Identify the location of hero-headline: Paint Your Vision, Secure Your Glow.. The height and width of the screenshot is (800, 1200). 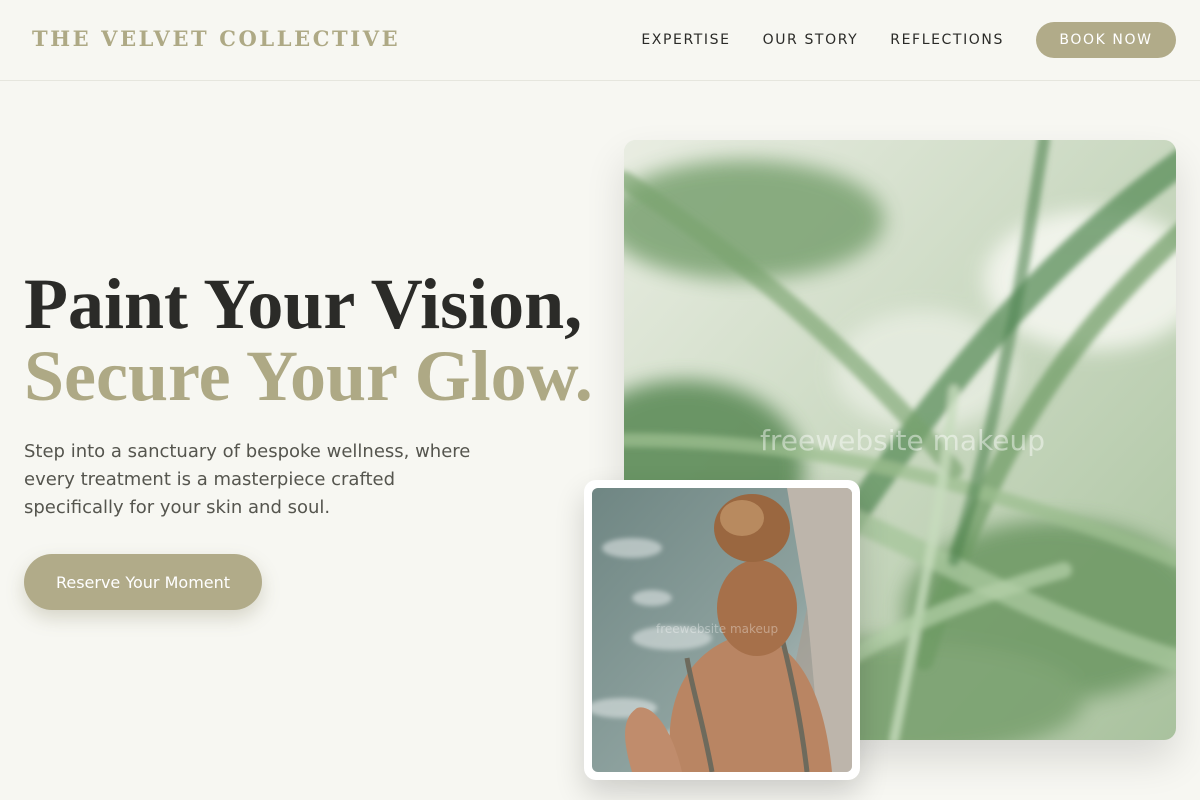
(308, 340).